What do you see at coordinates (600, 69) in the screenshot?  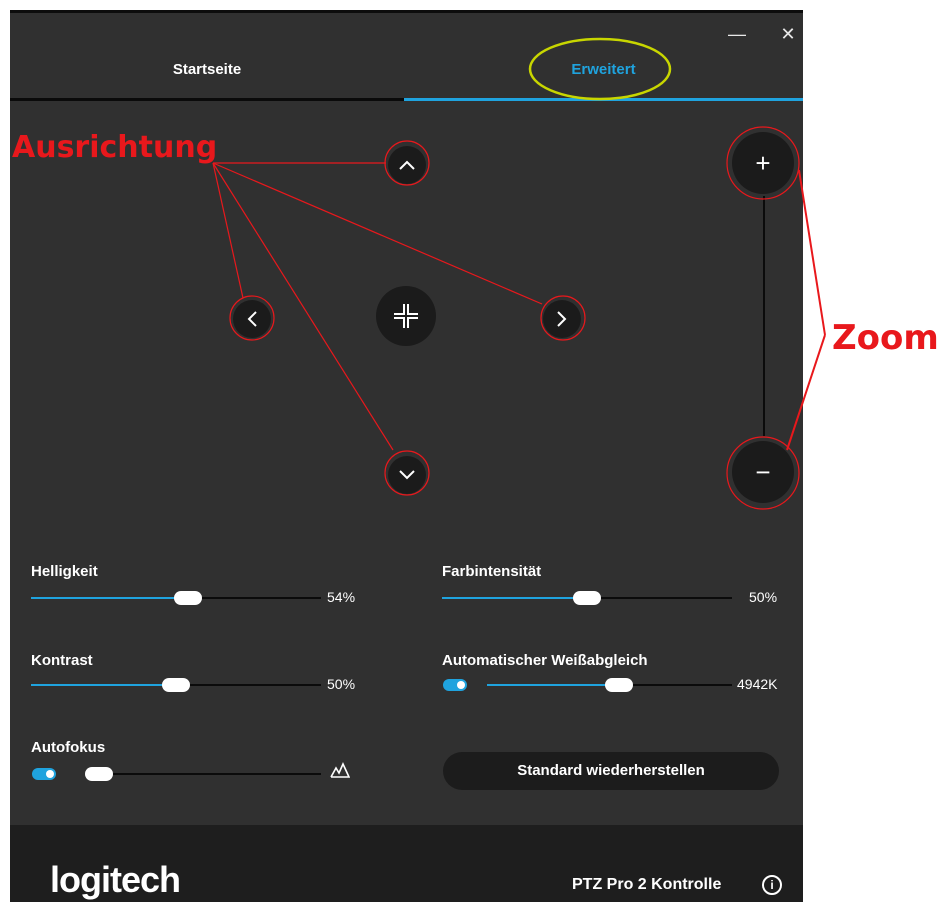 I see `advanced-tab-highlight` at bounding box center [600, 69].